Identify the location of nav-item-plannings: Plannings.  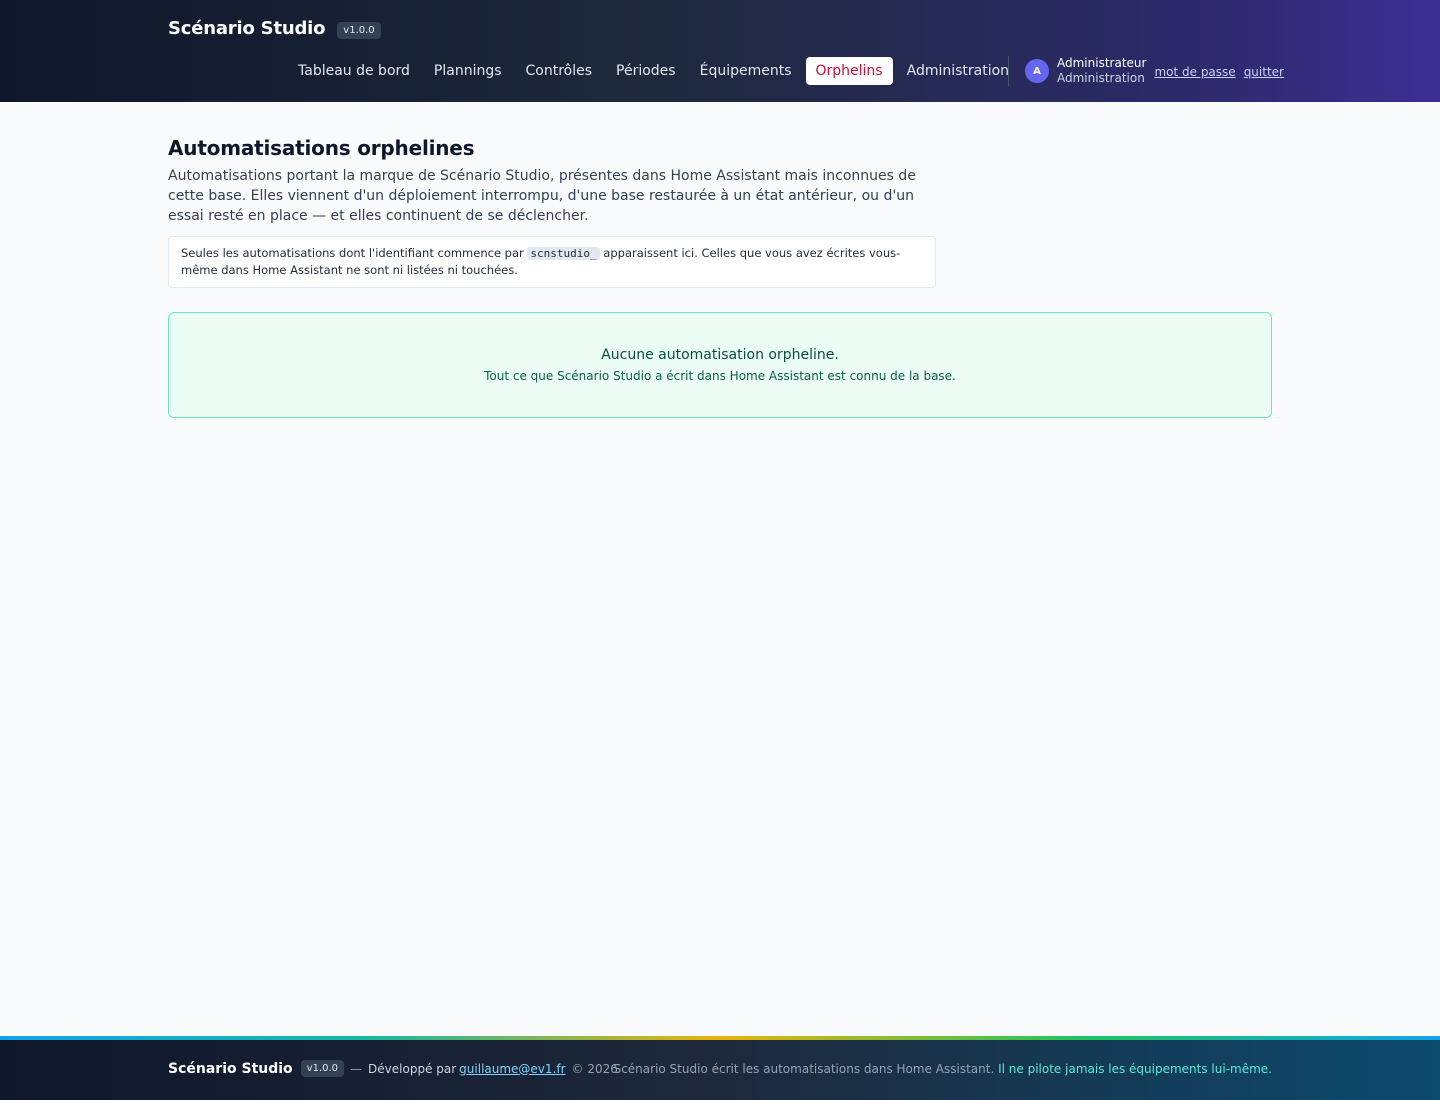
(468, 71).